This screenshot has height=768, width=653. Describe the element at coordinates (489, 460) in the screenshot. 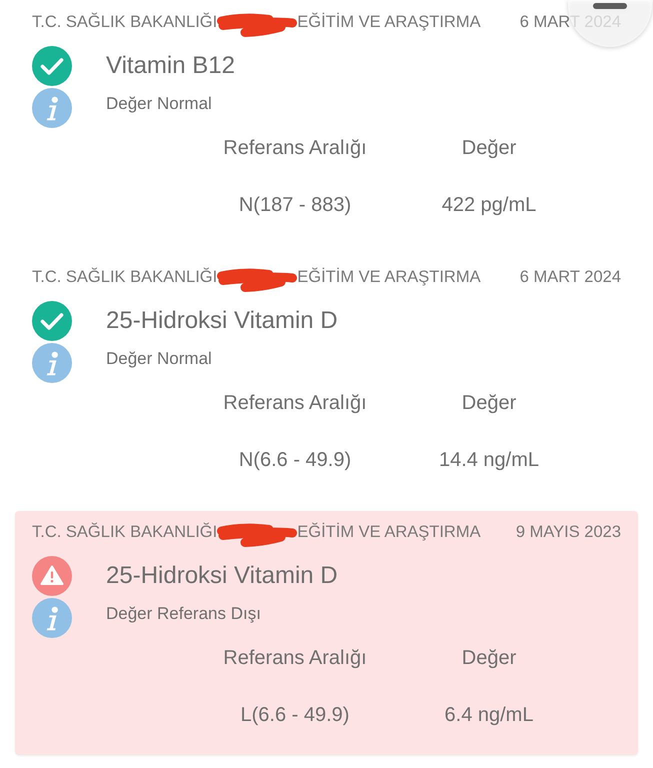

I see `result-value: 14.4 ng/mL` at that location.